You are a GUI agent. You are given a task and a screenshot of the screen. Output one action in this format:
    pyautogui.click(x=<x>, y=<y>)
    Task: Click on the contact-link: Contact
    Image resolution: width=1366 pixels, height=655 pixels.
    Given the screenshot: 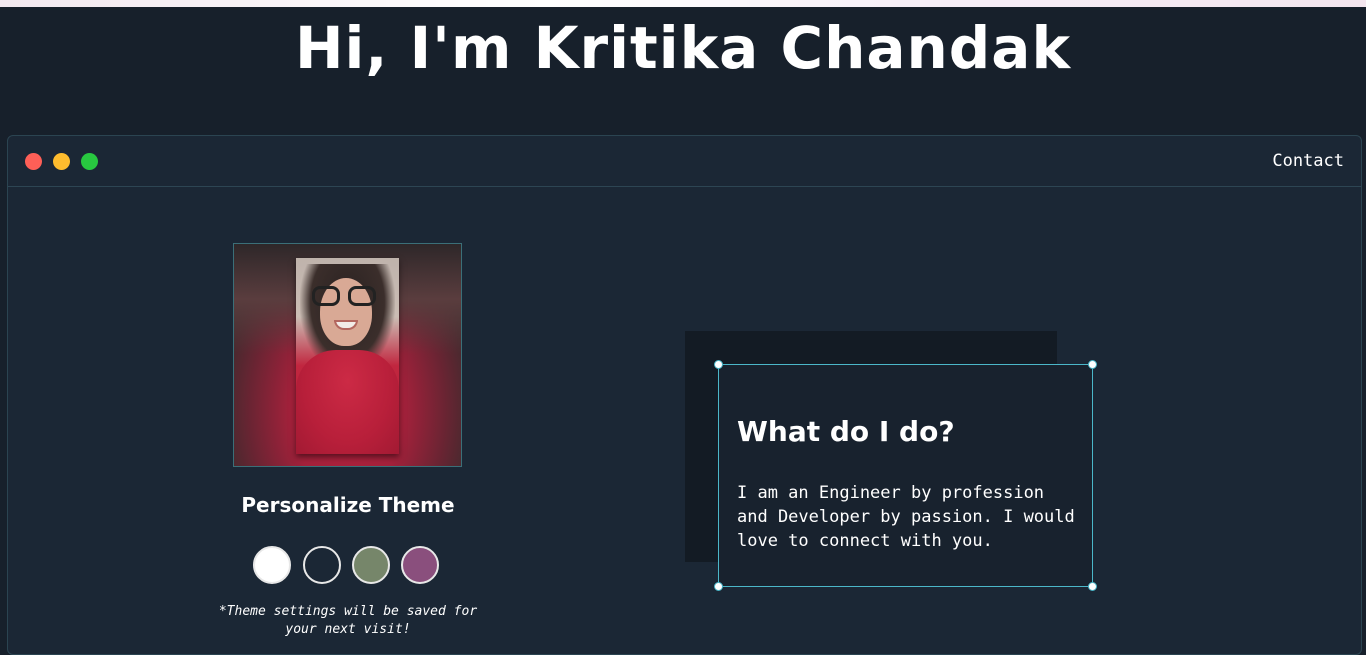 What is the action you would take?
    pyautogui.click(x=1308, y=161)
    